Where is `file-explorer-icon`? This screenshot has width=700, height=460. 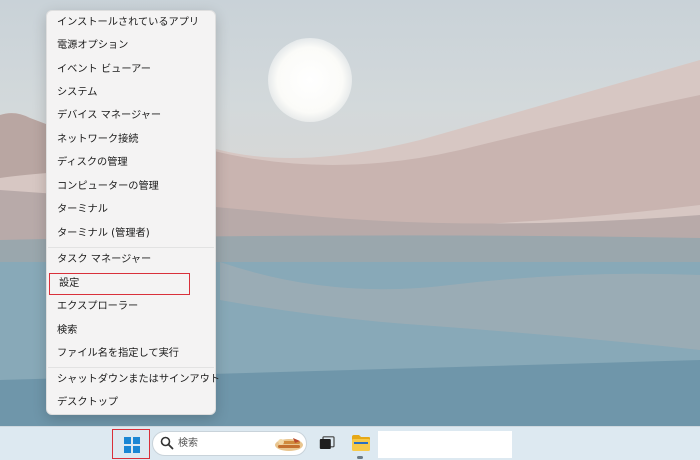 file-explorer-icon is located at coordinates (361, 443).